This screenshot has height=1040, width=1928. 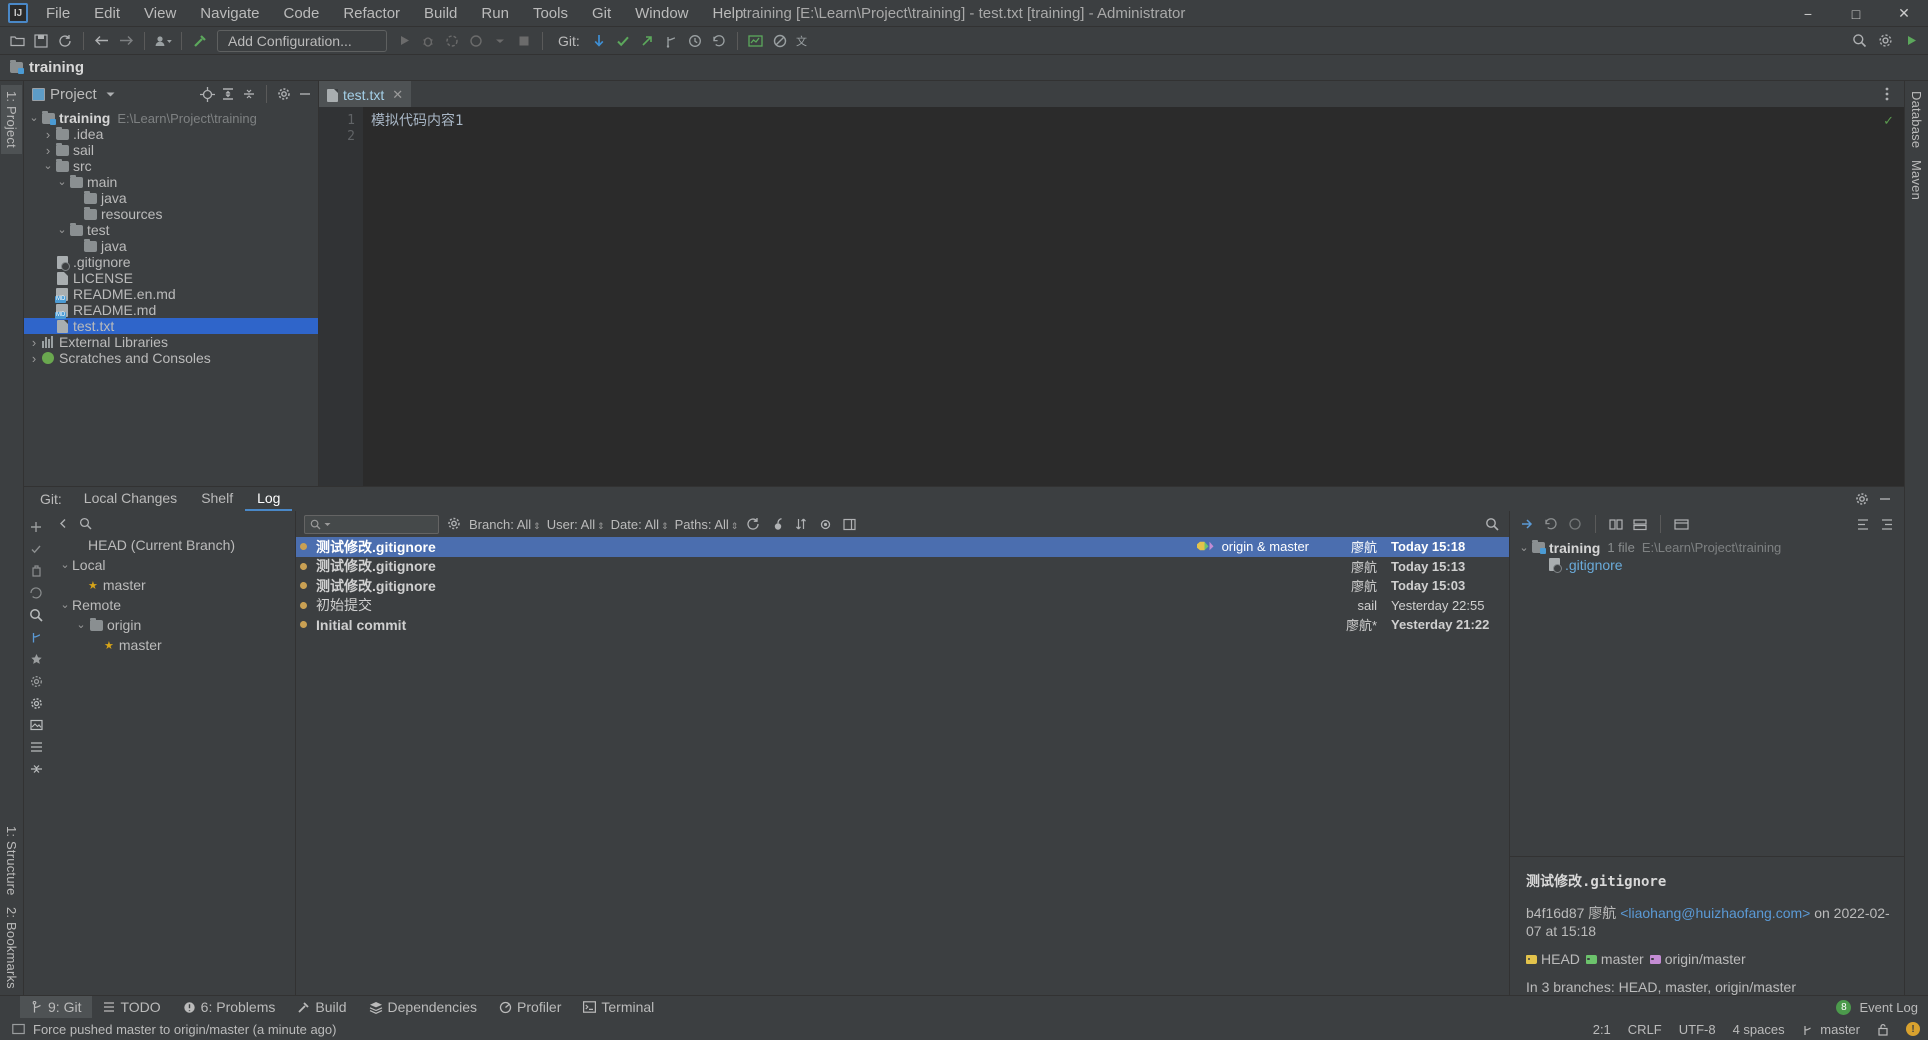 I want to click on breadcrumb-training: training, so click(x=56, y=67).